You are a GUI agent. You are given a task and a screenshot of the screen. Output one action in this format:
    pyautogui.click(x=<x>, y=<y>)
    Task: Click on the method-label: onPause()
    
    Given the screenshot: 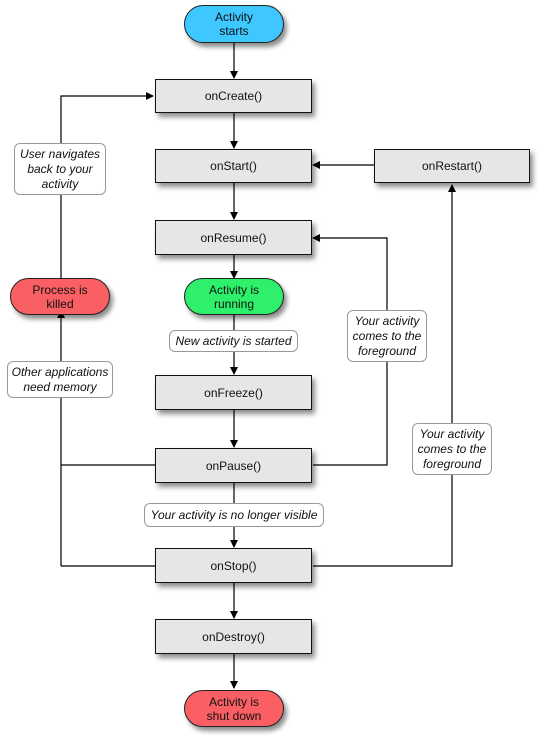 What is the action you would take?
    pyautogui.click(x=233, y=465)
    